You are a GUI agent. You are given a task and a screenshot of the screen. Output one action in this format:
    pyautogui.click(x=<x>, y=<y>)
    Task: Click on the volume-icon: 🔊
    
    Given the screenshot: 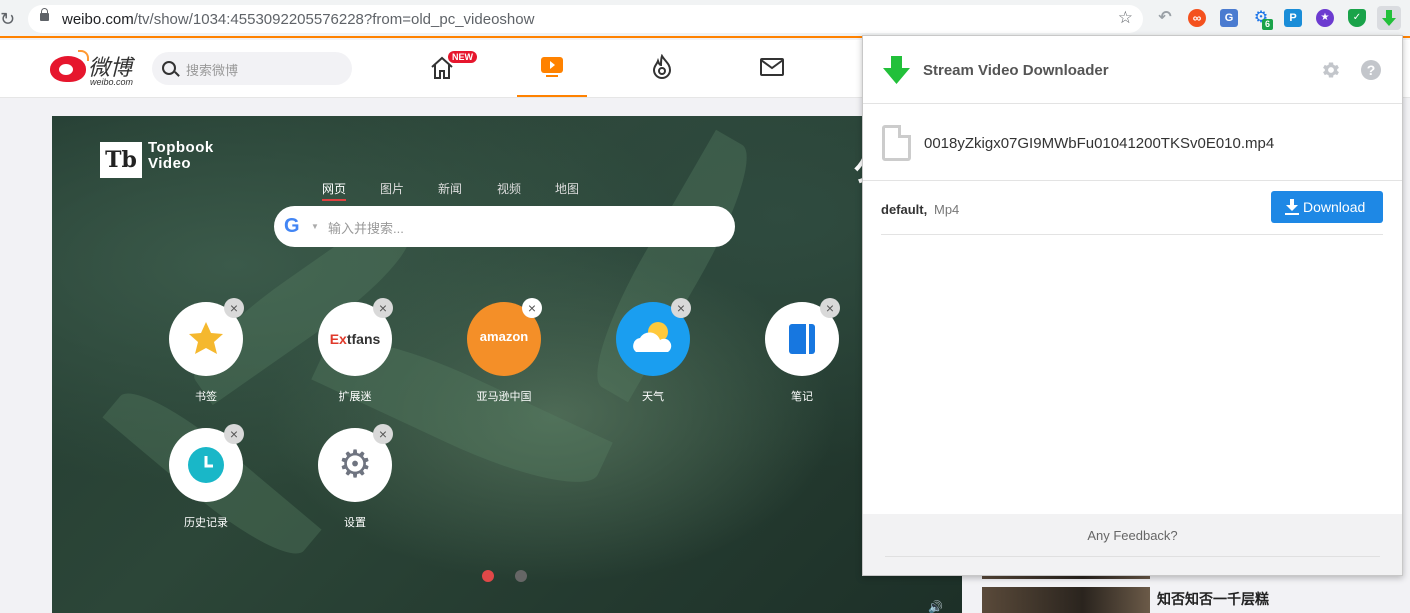 What is the action you would take?
    pyautogui.click(x=935, y=606)
    